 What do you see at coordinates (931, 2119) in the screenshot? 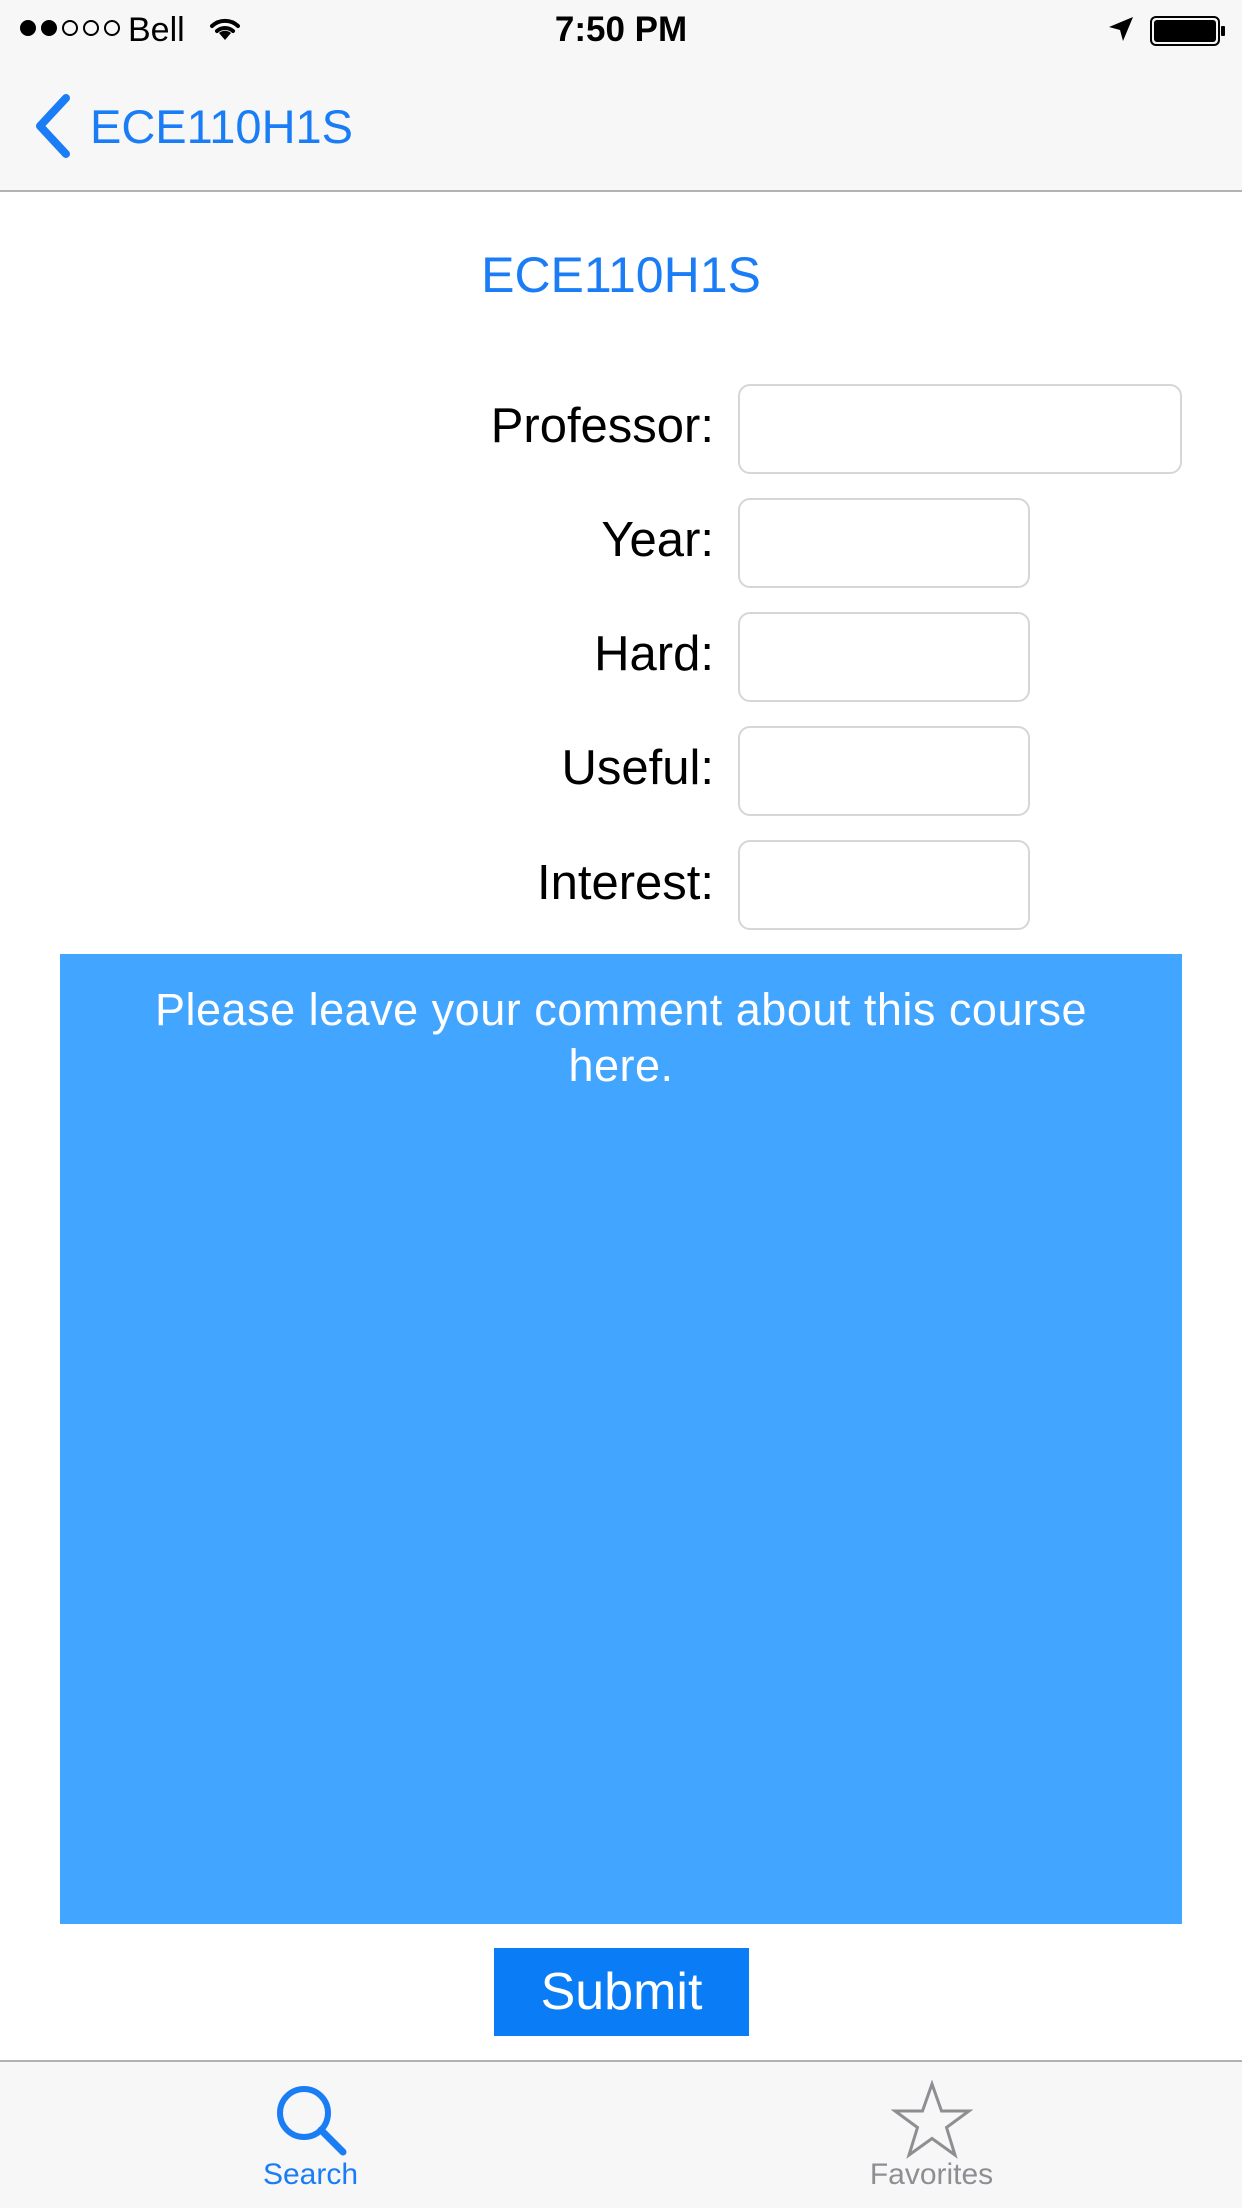
I see `star-icon` at bounding box center [931, 2119].